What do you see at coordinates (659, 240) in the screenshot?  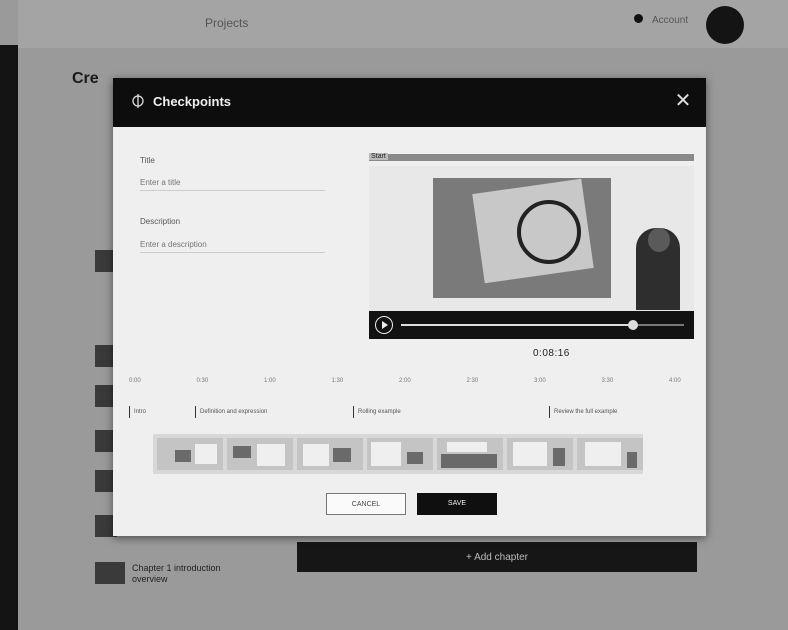 I see `presenter-head` at bounding box center [659, 240].